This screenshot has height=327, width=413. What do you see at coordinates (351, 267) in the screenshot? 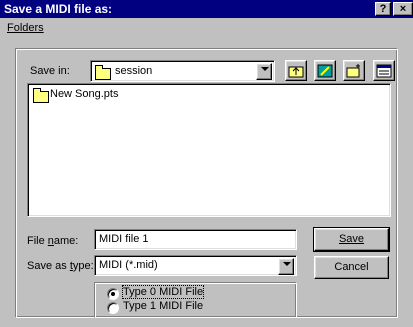
I see `cancel-button: Cancel` at bounding box center [351, 267].